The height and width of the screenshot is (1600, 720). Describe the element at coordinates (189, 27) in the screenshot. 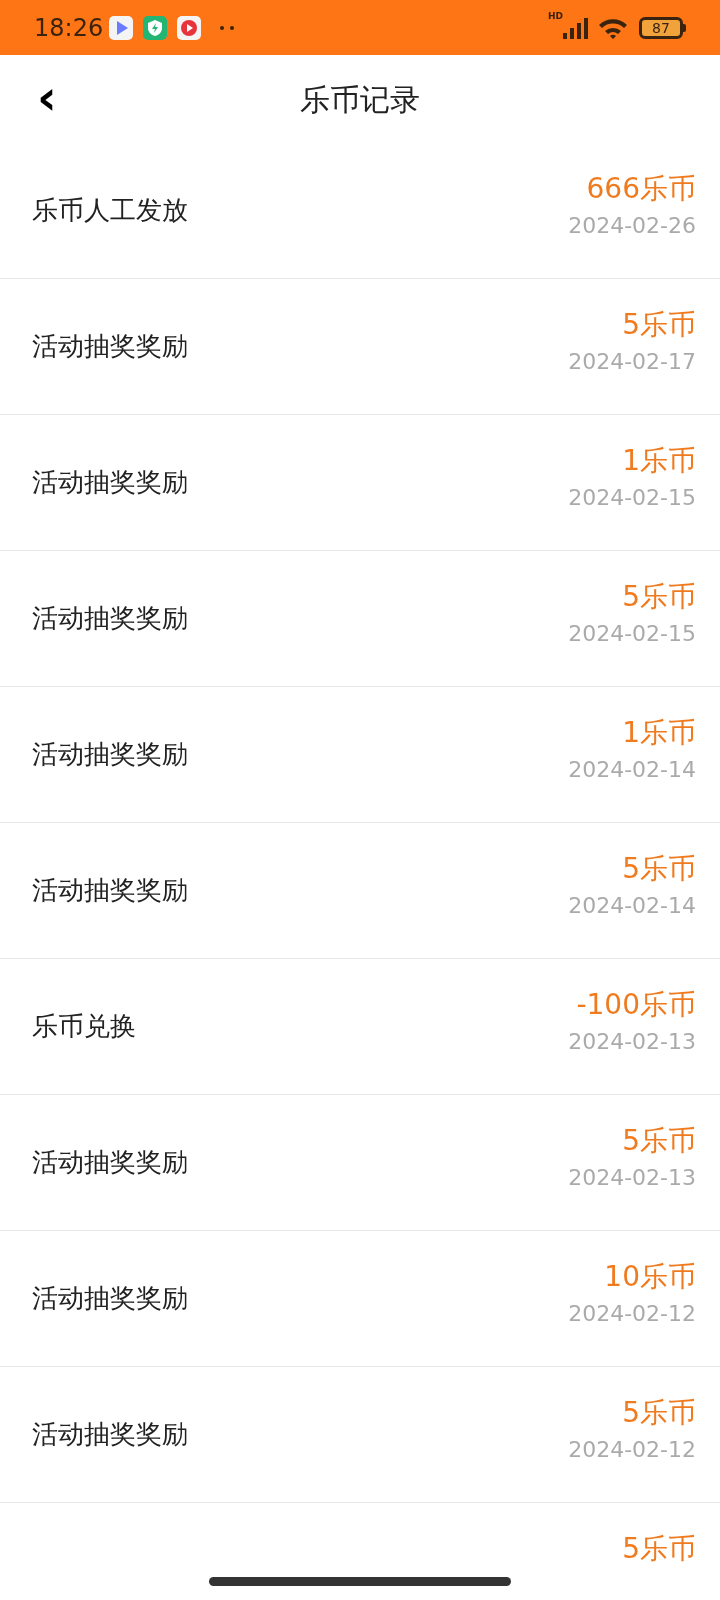

I see `video-app-icon` at that location.